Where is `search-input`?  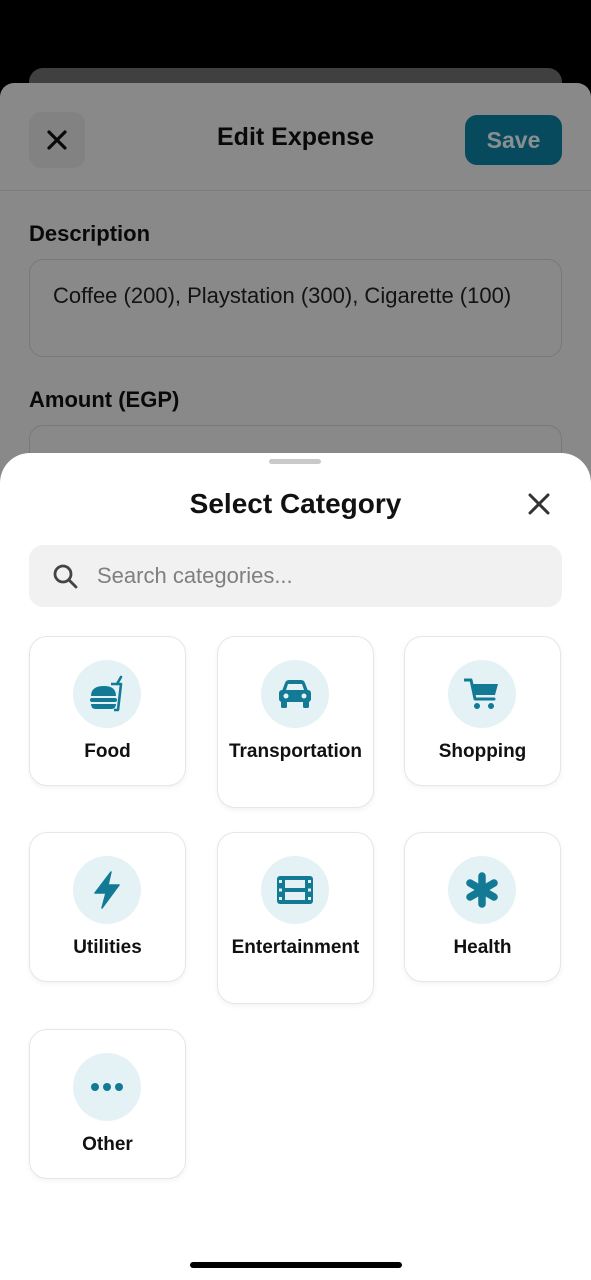 search-input is located at coordinates (317, 576).